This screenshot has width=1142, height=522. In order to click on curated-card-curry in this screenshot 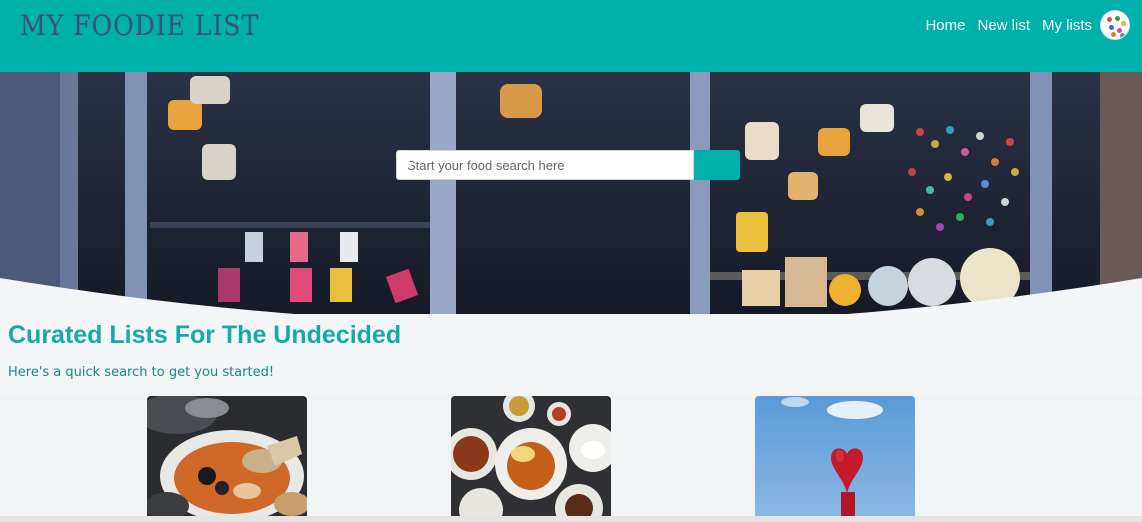, I will do `click(531, 457)`.